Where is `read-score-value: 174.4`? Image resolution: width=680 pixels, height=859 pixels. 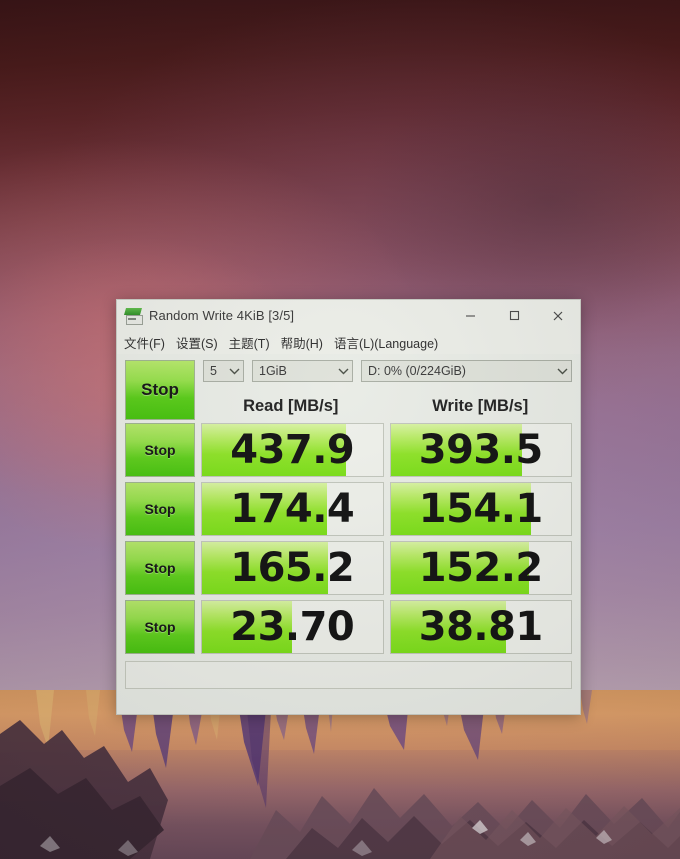
read-score-value: 174.4 is located at coordinates (292, 509).